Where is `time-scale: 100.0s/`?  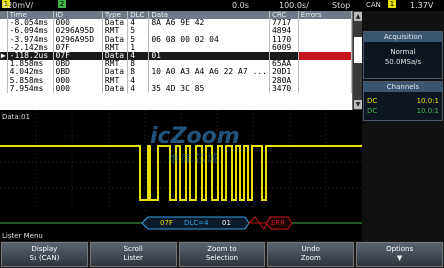
time-scale: 100.0s/ is located at coordinates (294, 5).